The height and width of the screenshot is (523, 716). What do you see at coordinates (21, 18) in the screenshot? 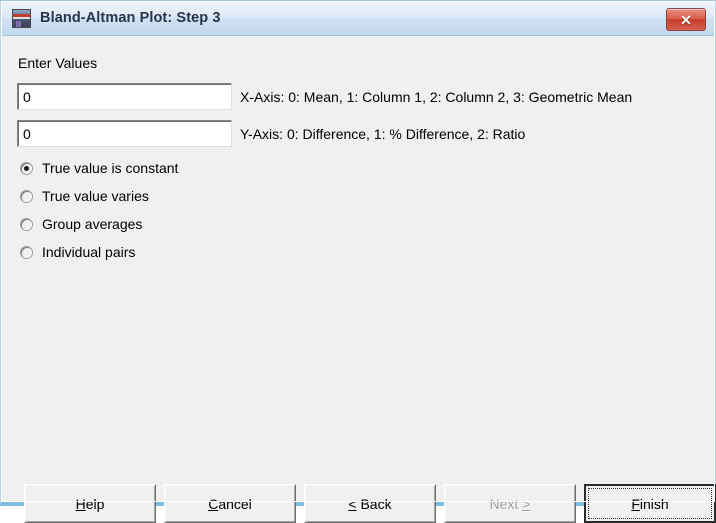
I see `plot-window-icon` at bounding box center [21, 18].